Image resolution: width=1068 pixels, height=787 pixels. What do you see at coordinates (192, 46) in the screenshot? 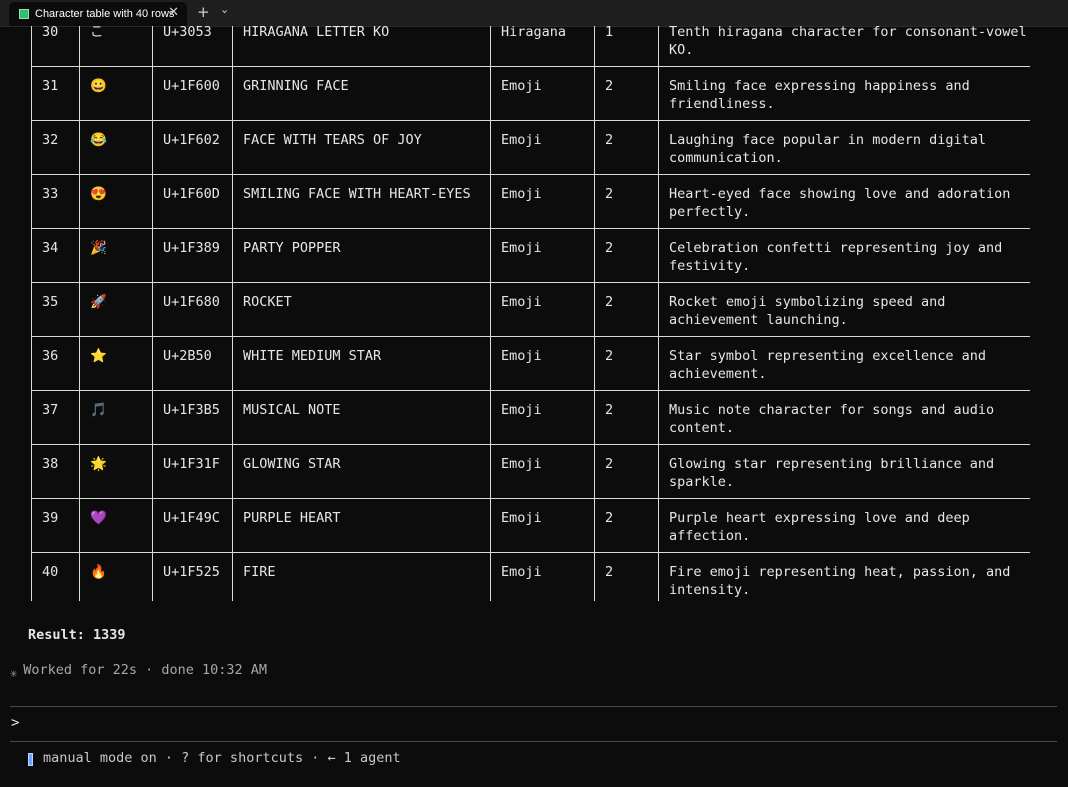
I see `codepoint-cell: U+3053` at bounding box center [192, 46].